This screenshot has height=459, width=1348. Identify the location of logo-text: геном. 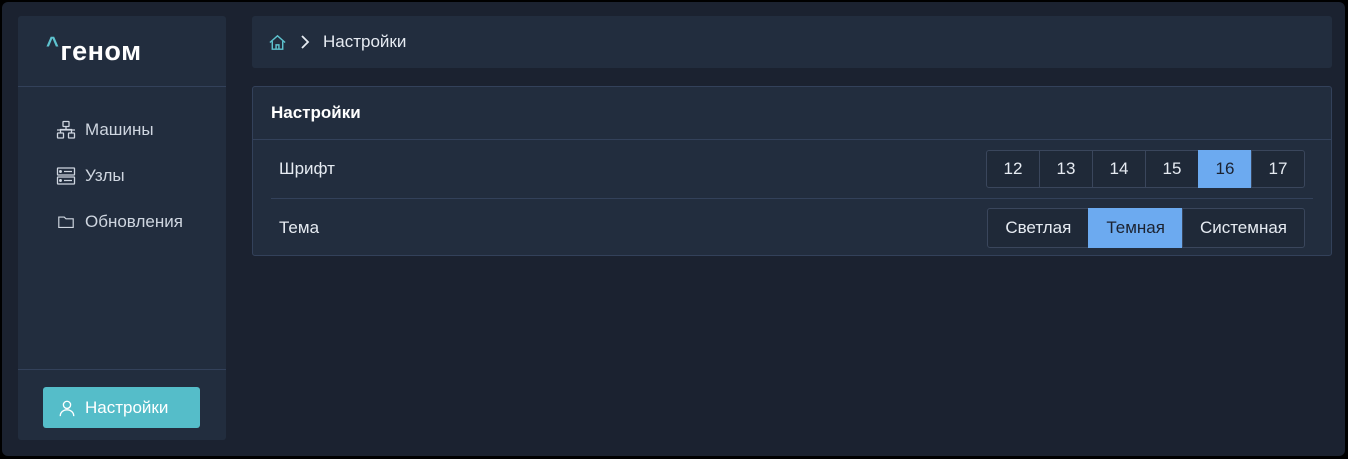
(101, 50).